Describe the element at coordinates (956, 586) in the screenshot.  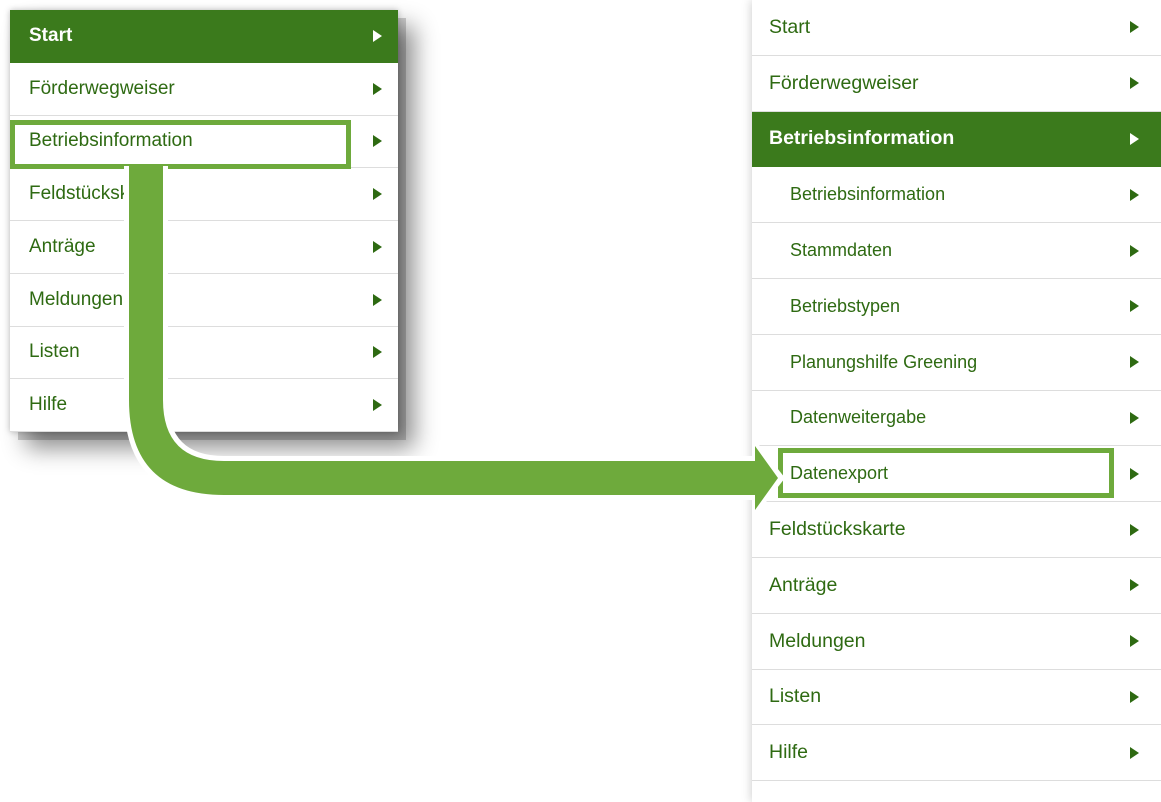
I see `right-menu-item-antraege: Anträge` at that location.